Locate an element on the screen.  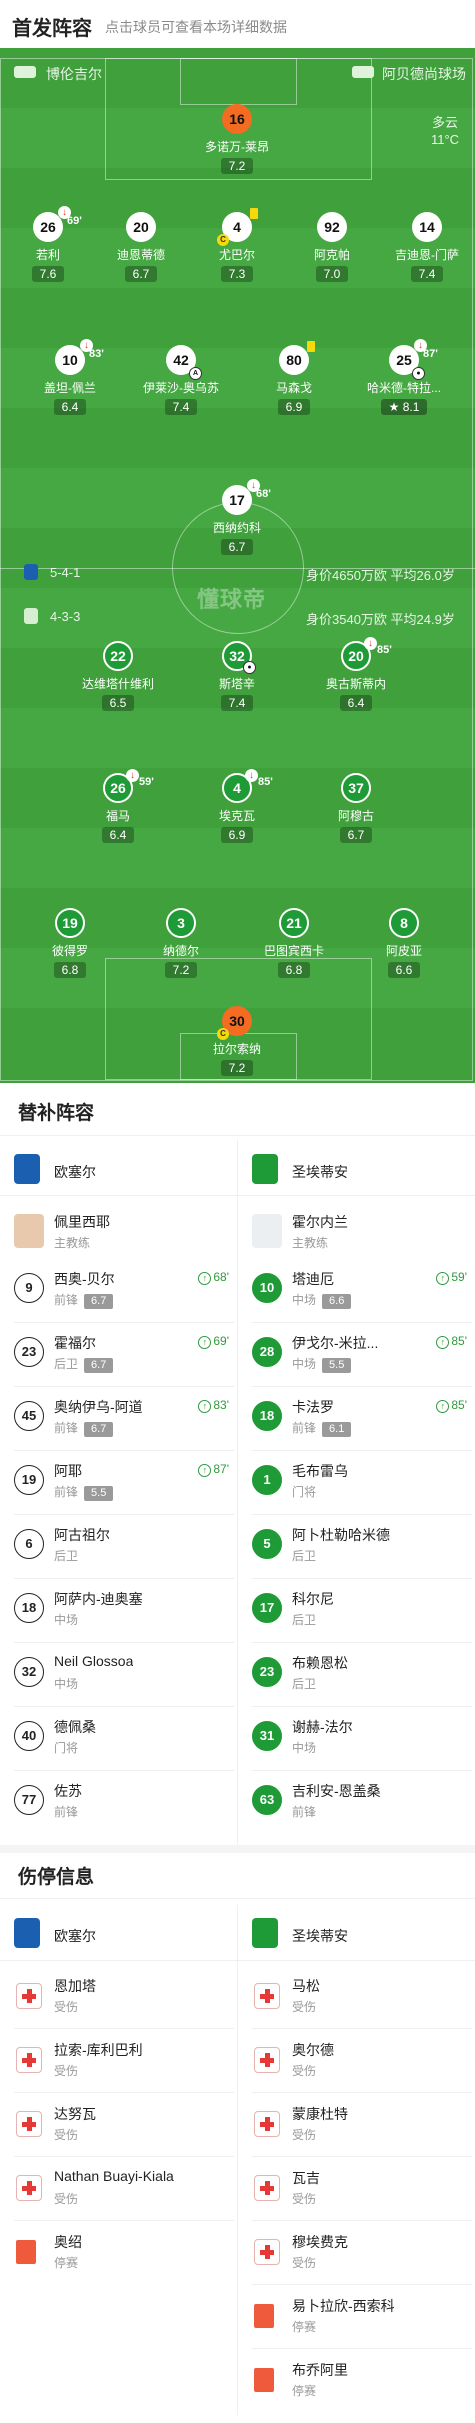
home-coach: 佩里西耶 主教练 is located at coordinates (121, 1231).